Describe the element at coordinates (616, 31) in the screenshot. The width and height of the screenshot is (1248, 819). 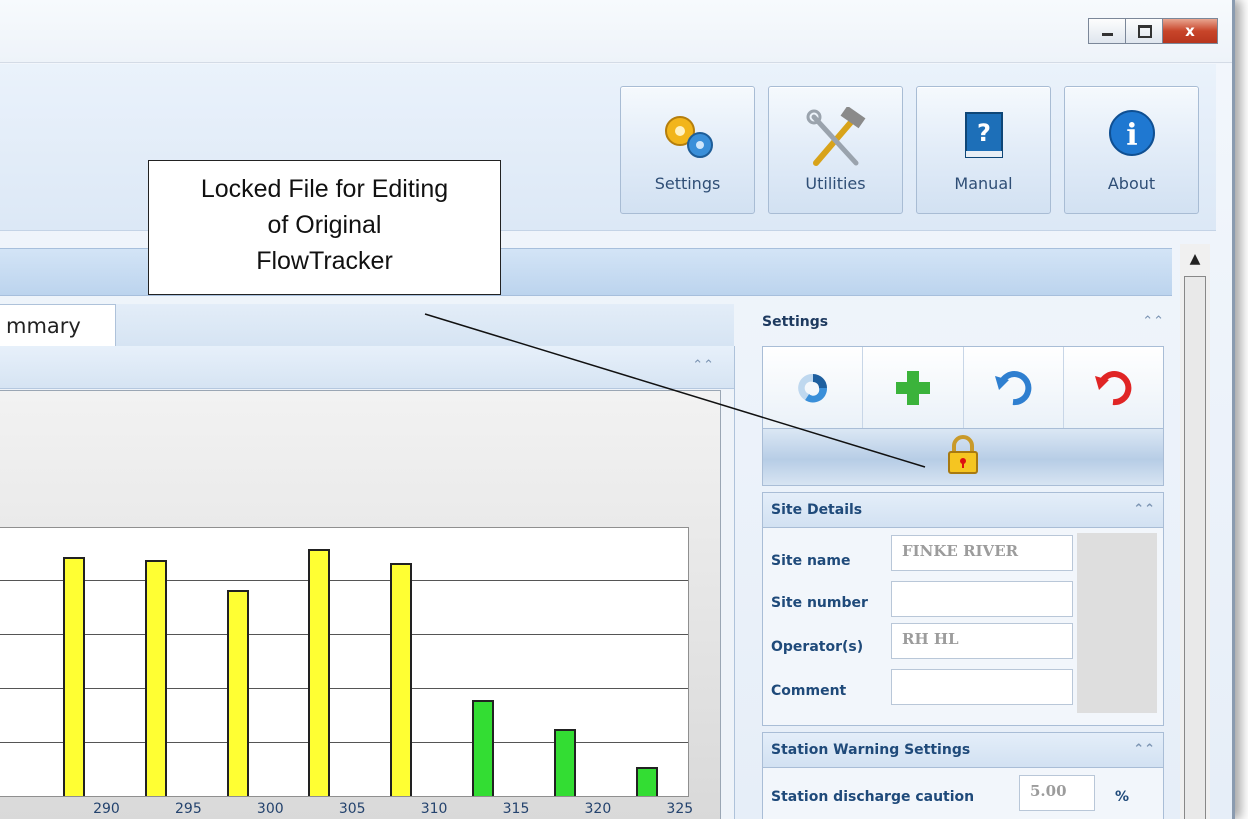
I see `title-bar: x` at that location.